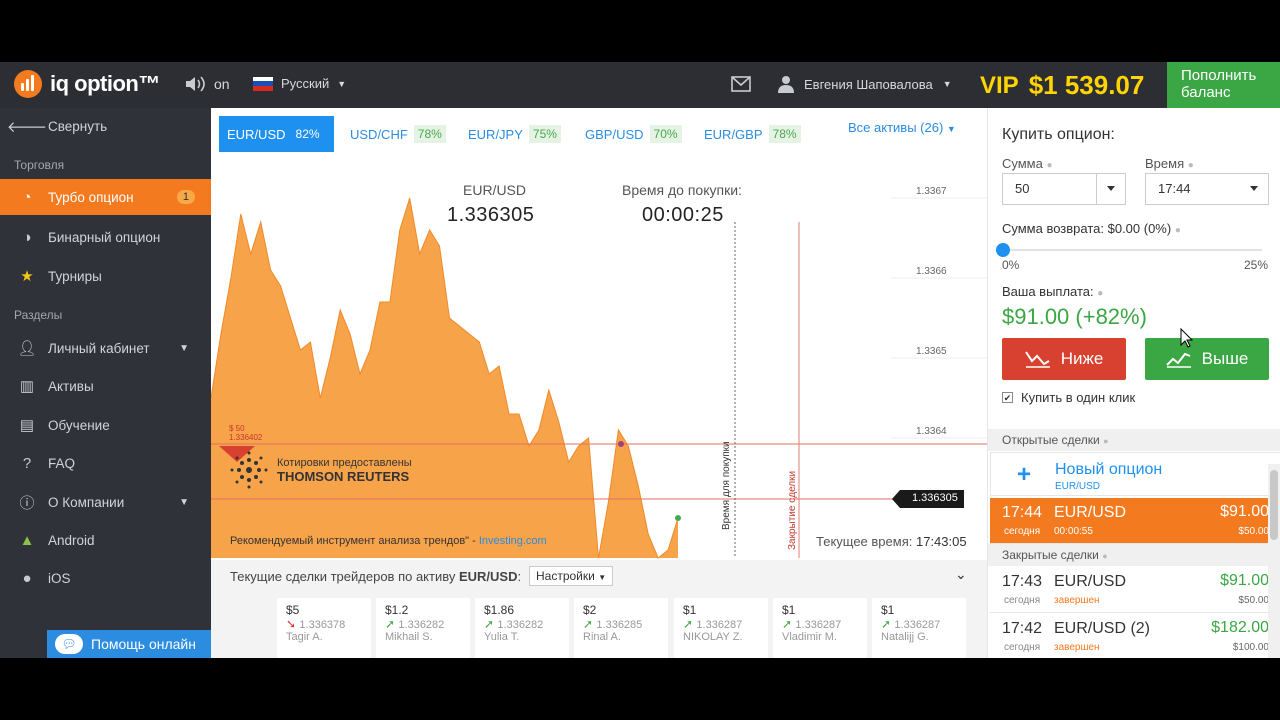 The width and height of the screenshot is (1280, 720). What do you see at coordinates (1274, 505) in the screenshot?
I see `scrollbar-thumb` at bounding box center [1274, 505].